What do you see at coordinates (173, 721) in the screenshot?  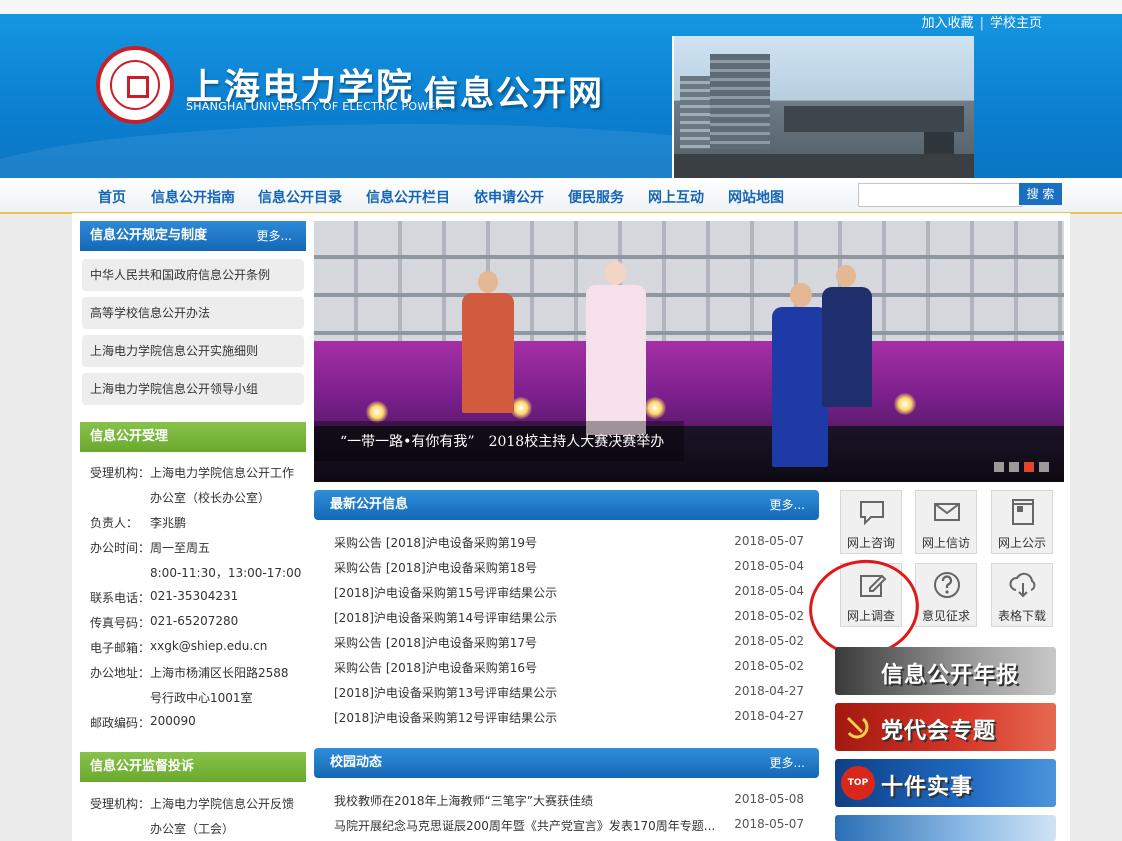 I see `info-value: 200090` at bounding box center [173, 721].